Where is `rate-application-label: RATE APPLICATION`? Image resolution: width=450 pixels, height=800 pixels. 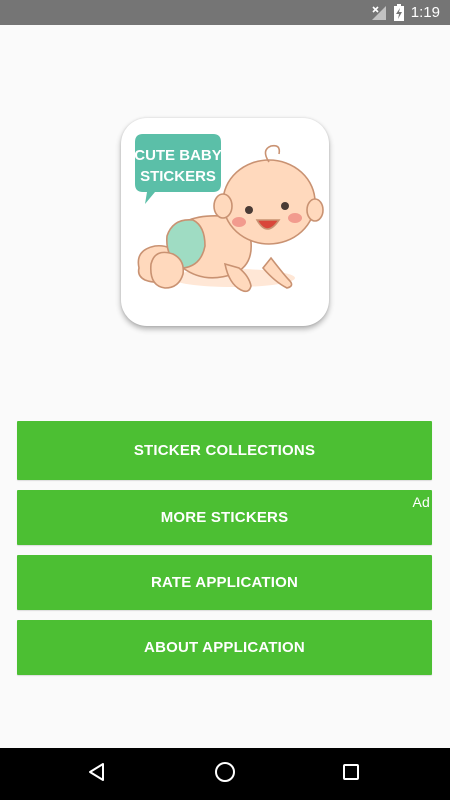 rate-application-label: RATE APPLICATION is located at coordinates (224, 582).